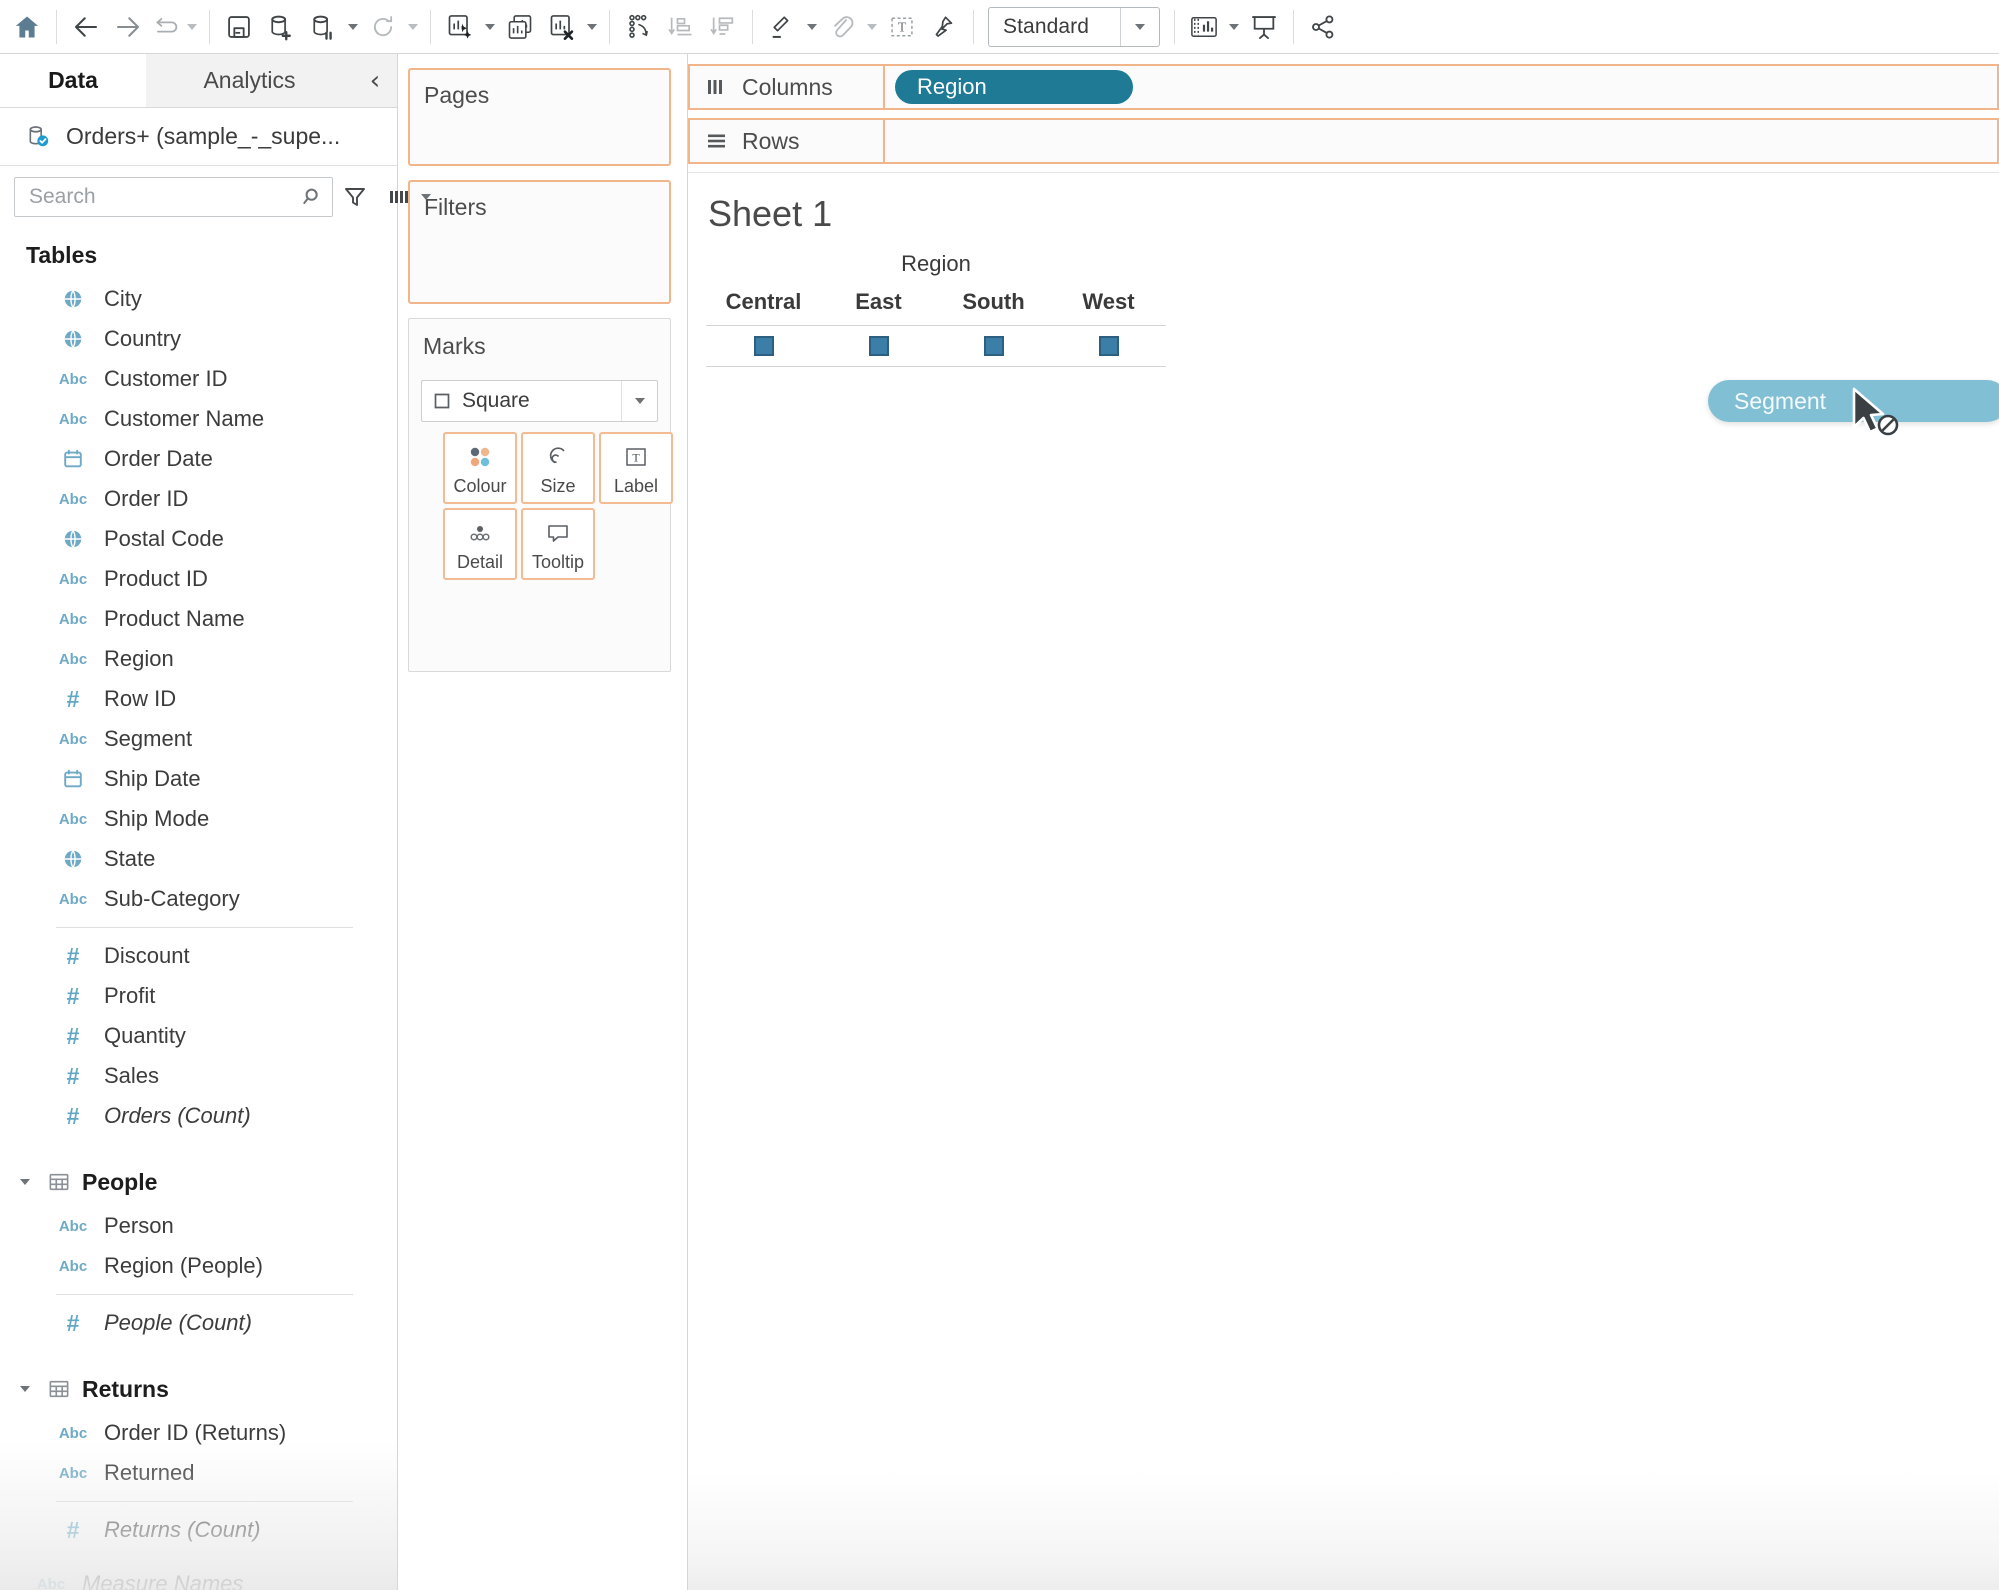 This screenshot has width=1999, height=1590. I want to click on field-item: Abc Order ID, so click(198, 499).